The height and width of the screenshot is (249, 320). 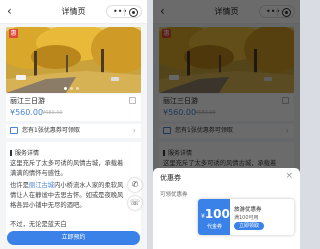 I want to click on coupon-card: ¥100 代金券 旅游优惠券 满100可用 立即领取, so click(x=246, y=217).